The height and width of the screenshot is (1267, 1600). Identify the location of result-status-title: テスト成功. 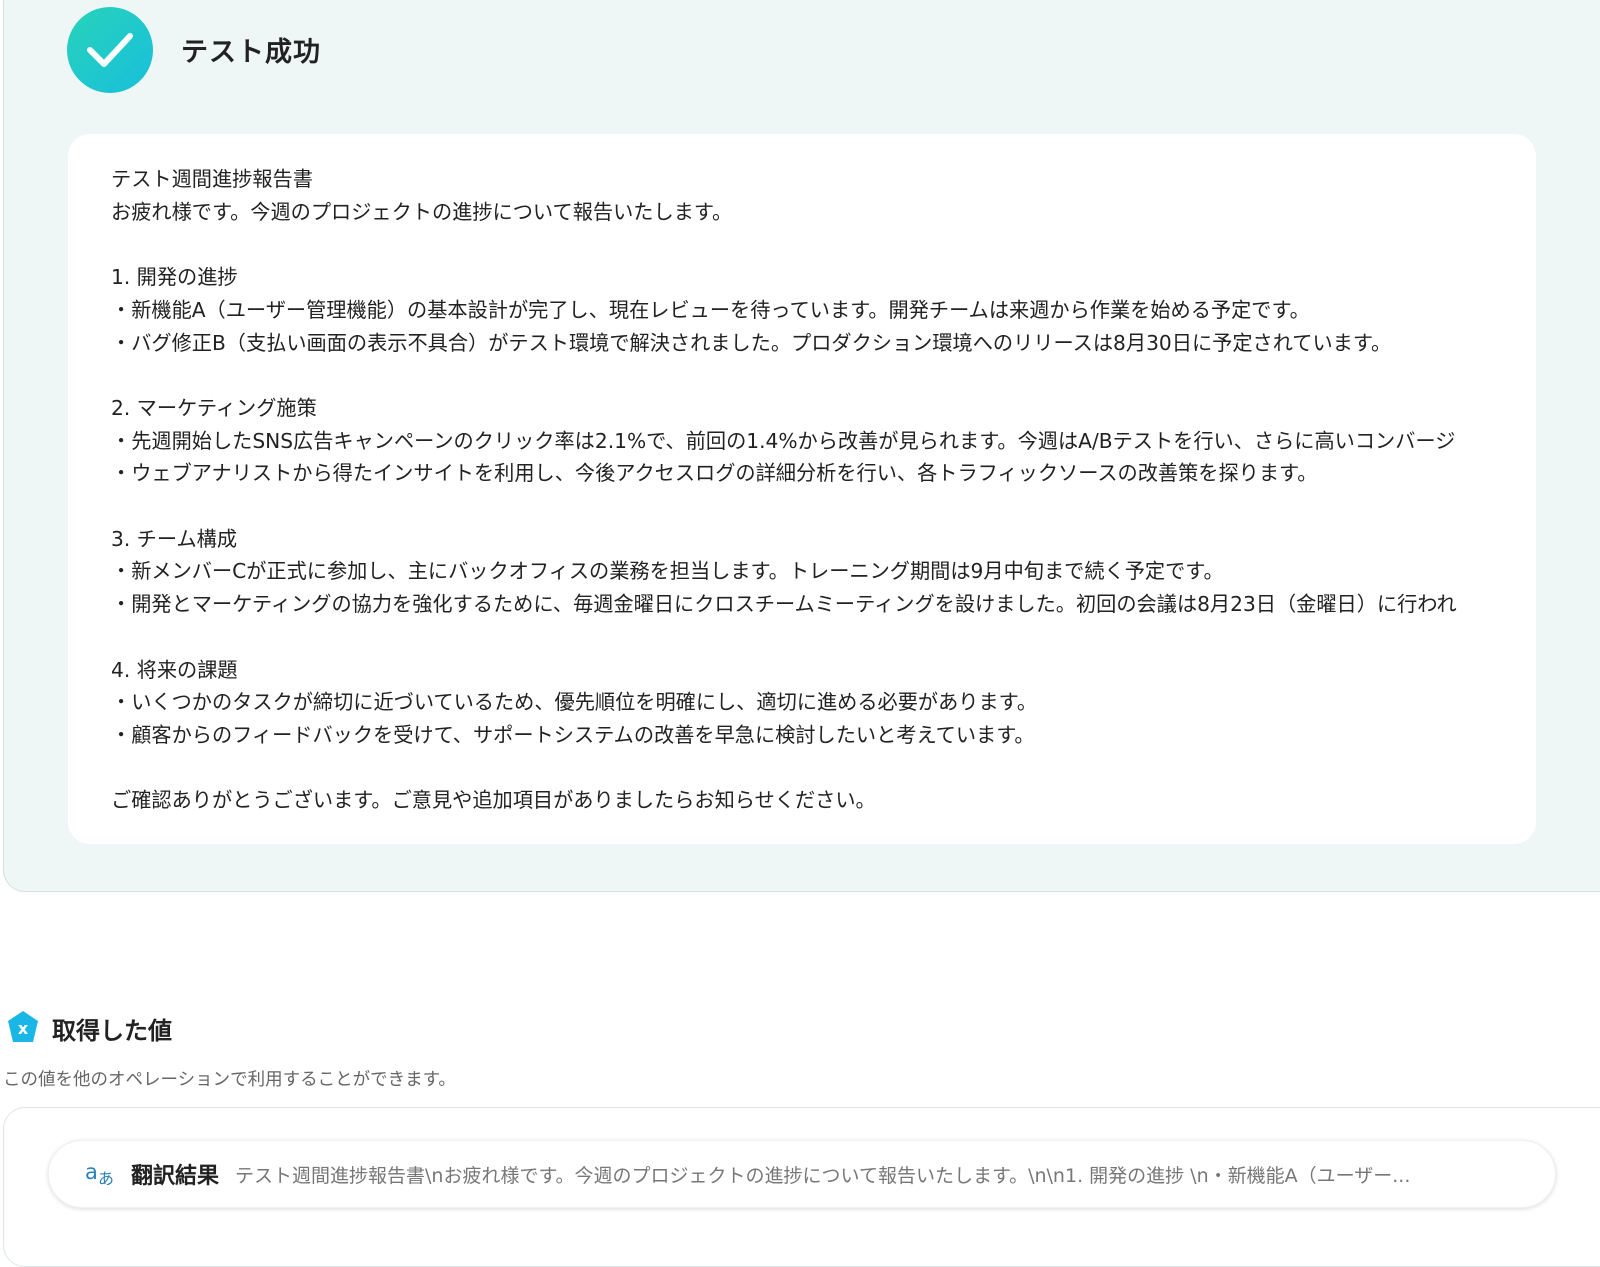
(251, 52).